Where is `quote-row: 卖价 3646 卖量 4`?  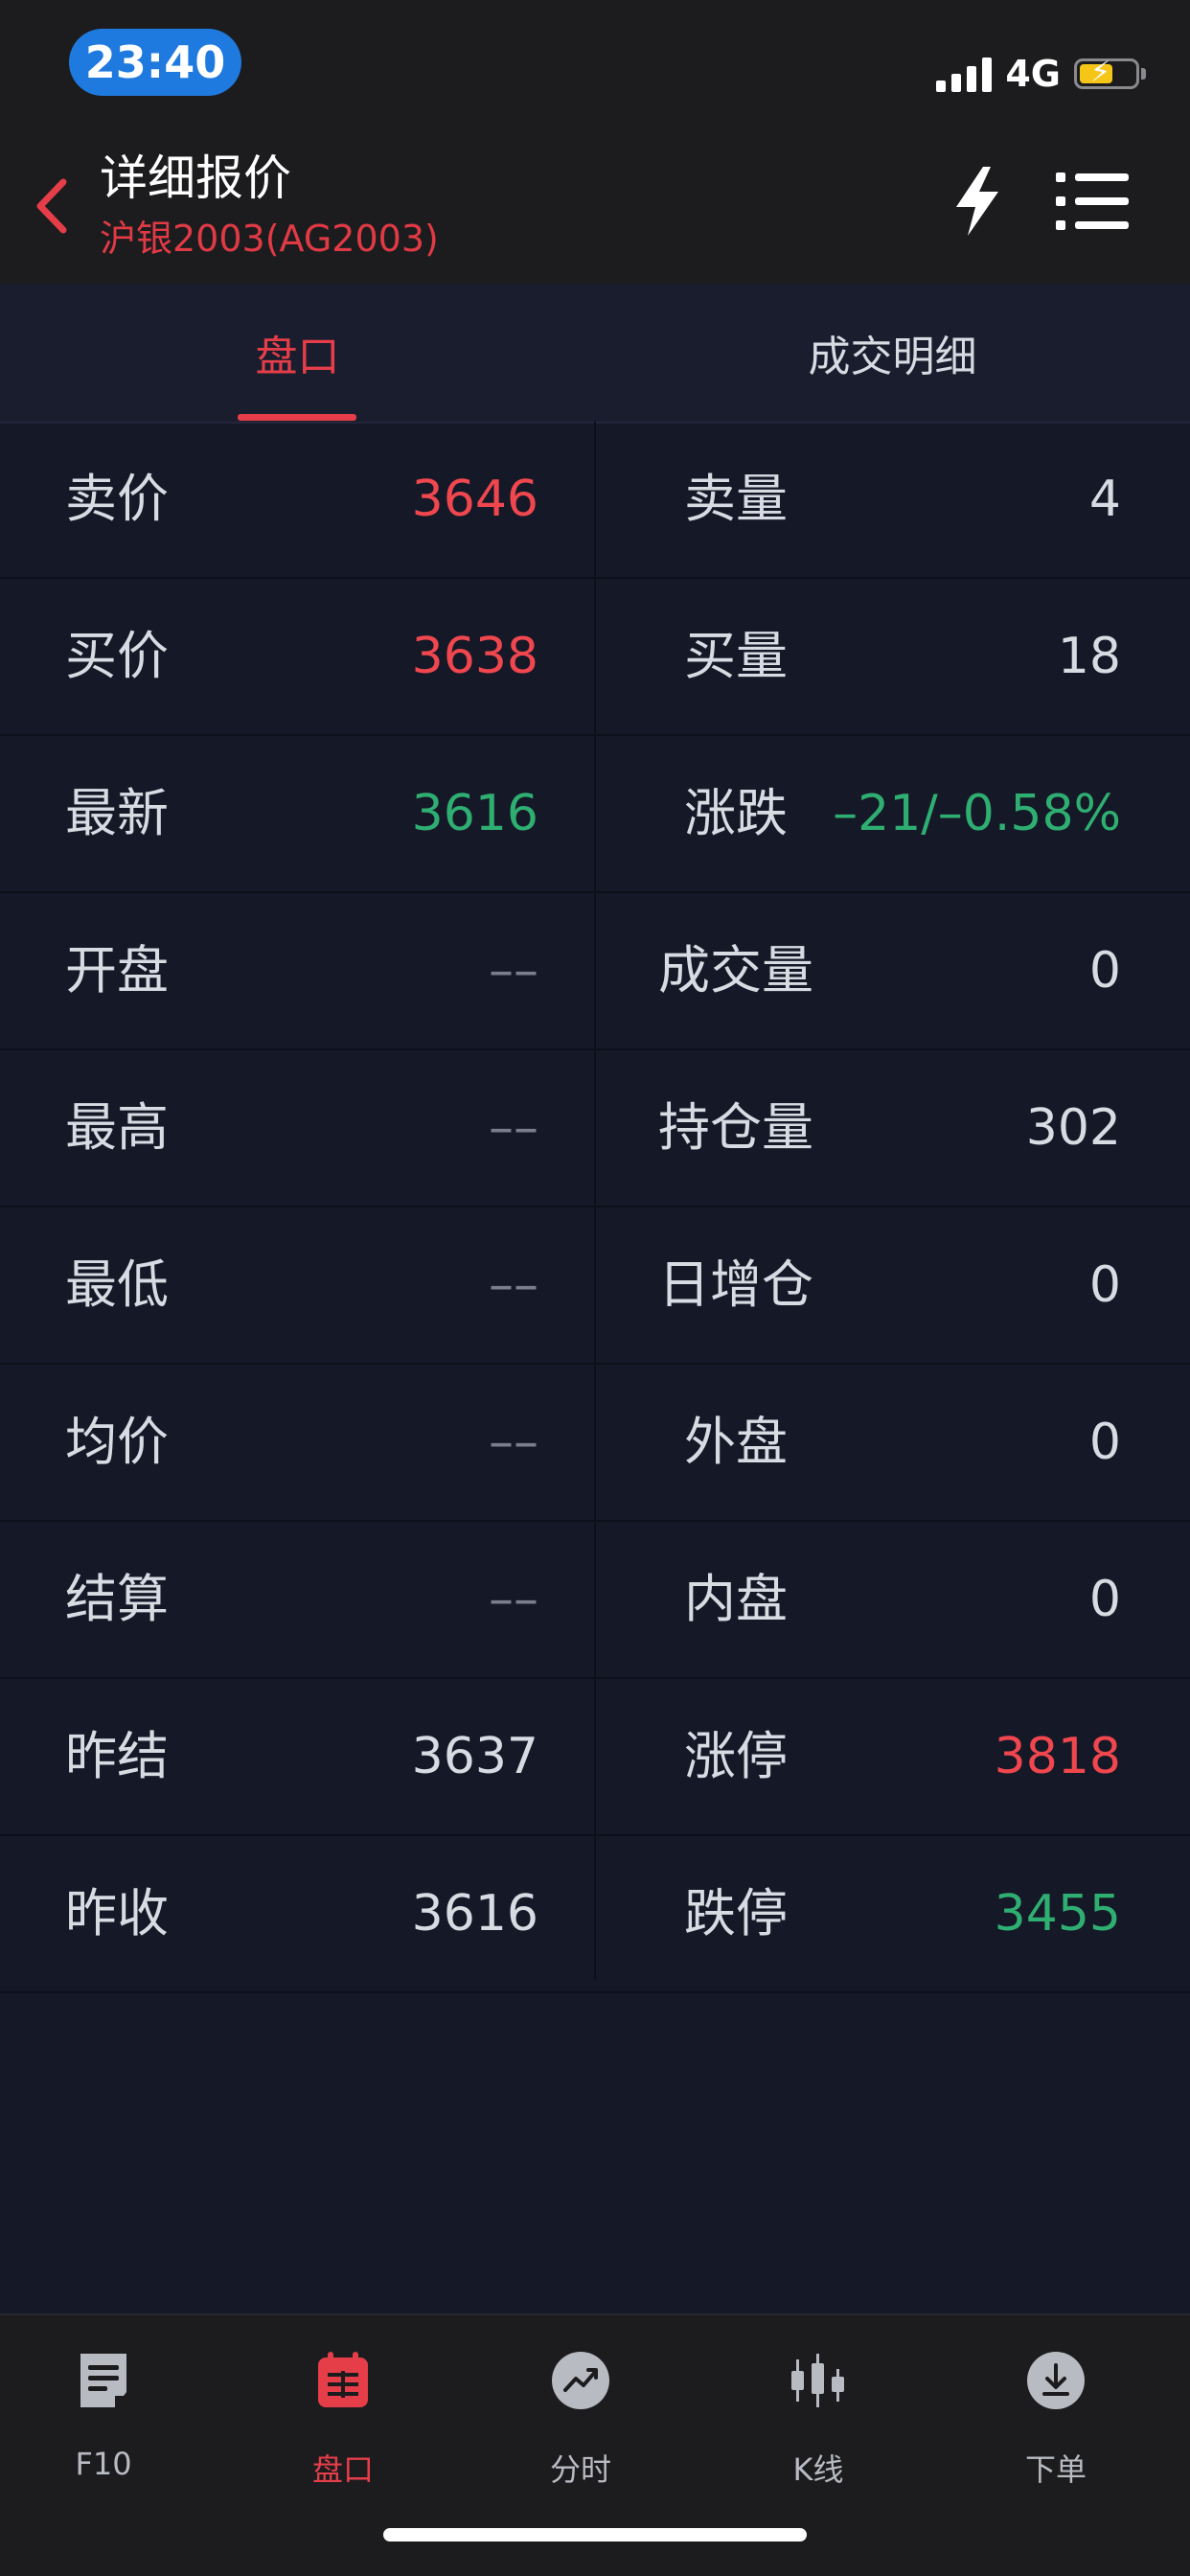
quote-row: 卖价 3646 卖量 4 is located at coordinates (595, 500).